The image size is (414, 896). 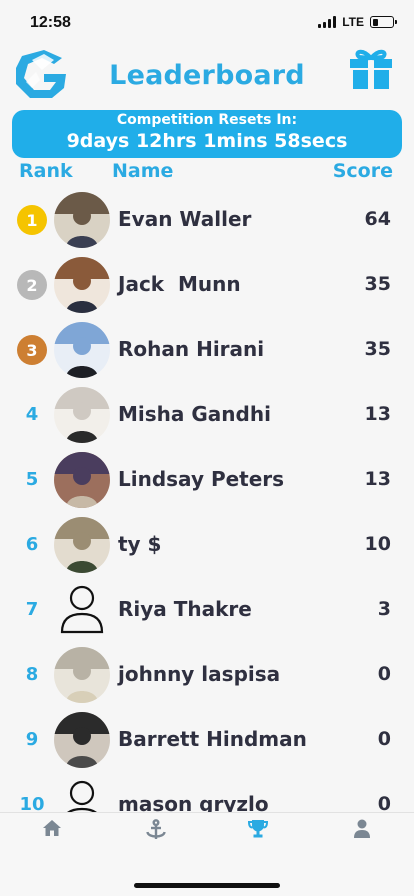 What do you see at coordinates (207, 22) in the screenshot?
I see `status-bar: 12:58 LTE` at bounding box center [207, 22].